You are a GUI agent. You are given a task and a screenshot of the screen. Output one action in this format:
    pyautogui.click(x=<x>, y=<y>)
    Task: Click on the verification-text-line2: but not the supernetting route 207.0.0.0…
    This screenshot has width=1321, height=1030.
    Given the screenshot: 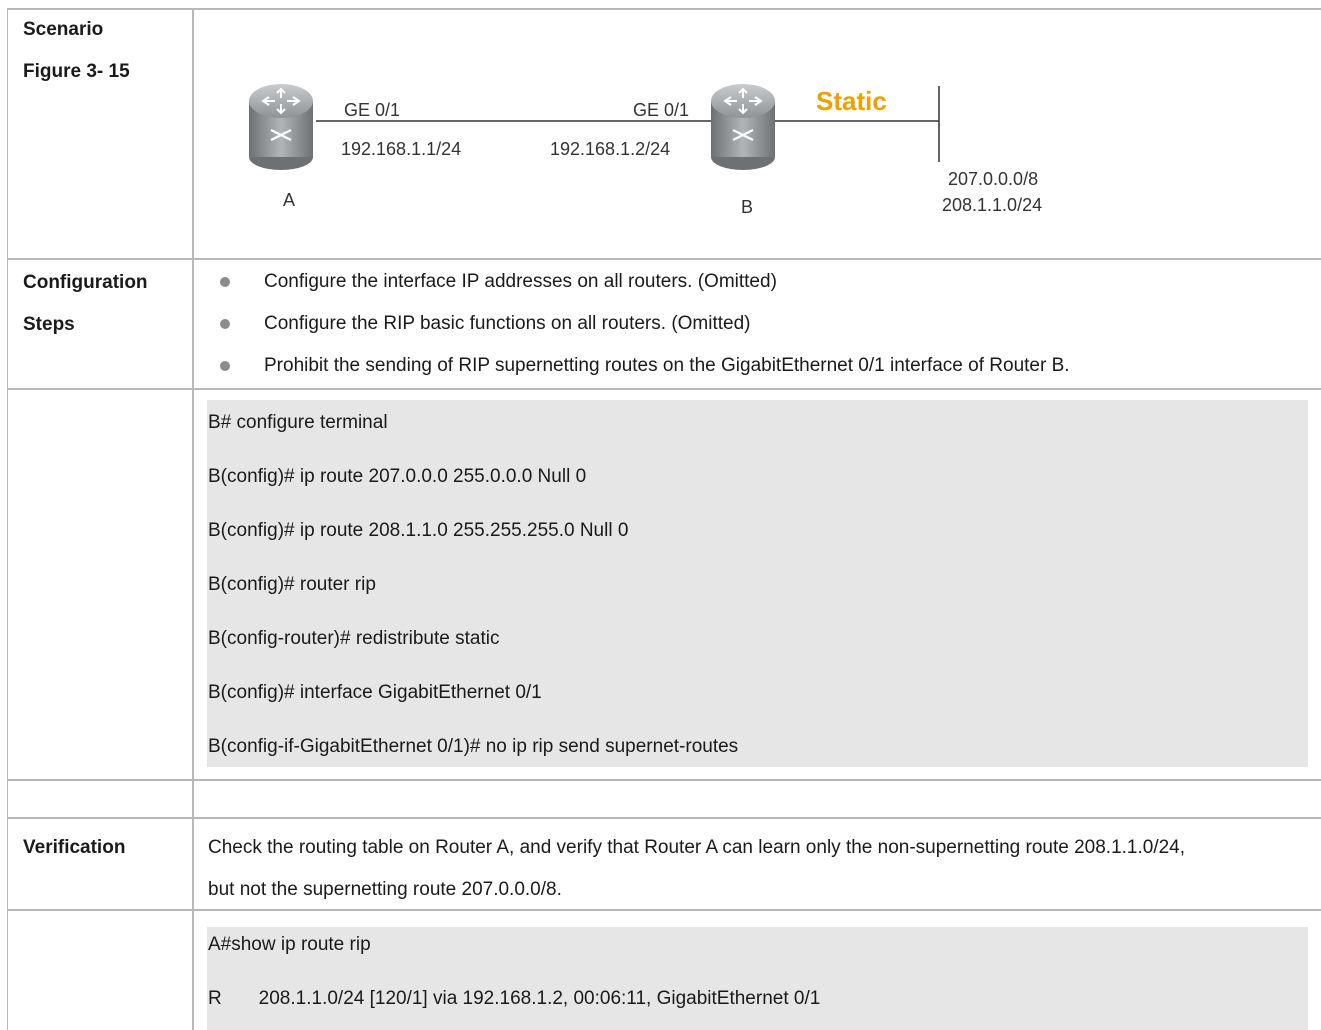 What is the action you would take?
    pyautogui.click(x=385, y=889)
    